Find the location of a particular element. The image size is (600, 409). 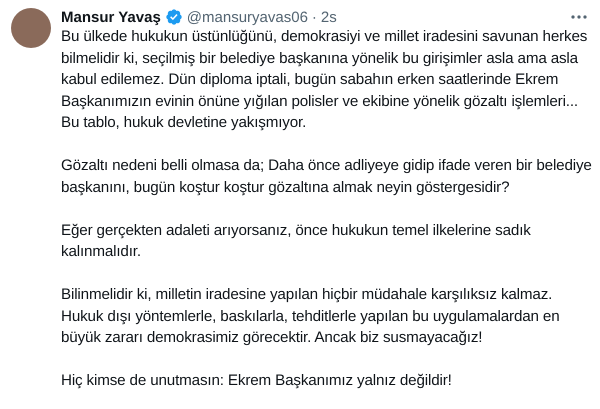

post-paragraph: Hiç kimse de unutmasın: Ekrem Başkanımız yalnız değildir! is located at coordinates (257, 381).